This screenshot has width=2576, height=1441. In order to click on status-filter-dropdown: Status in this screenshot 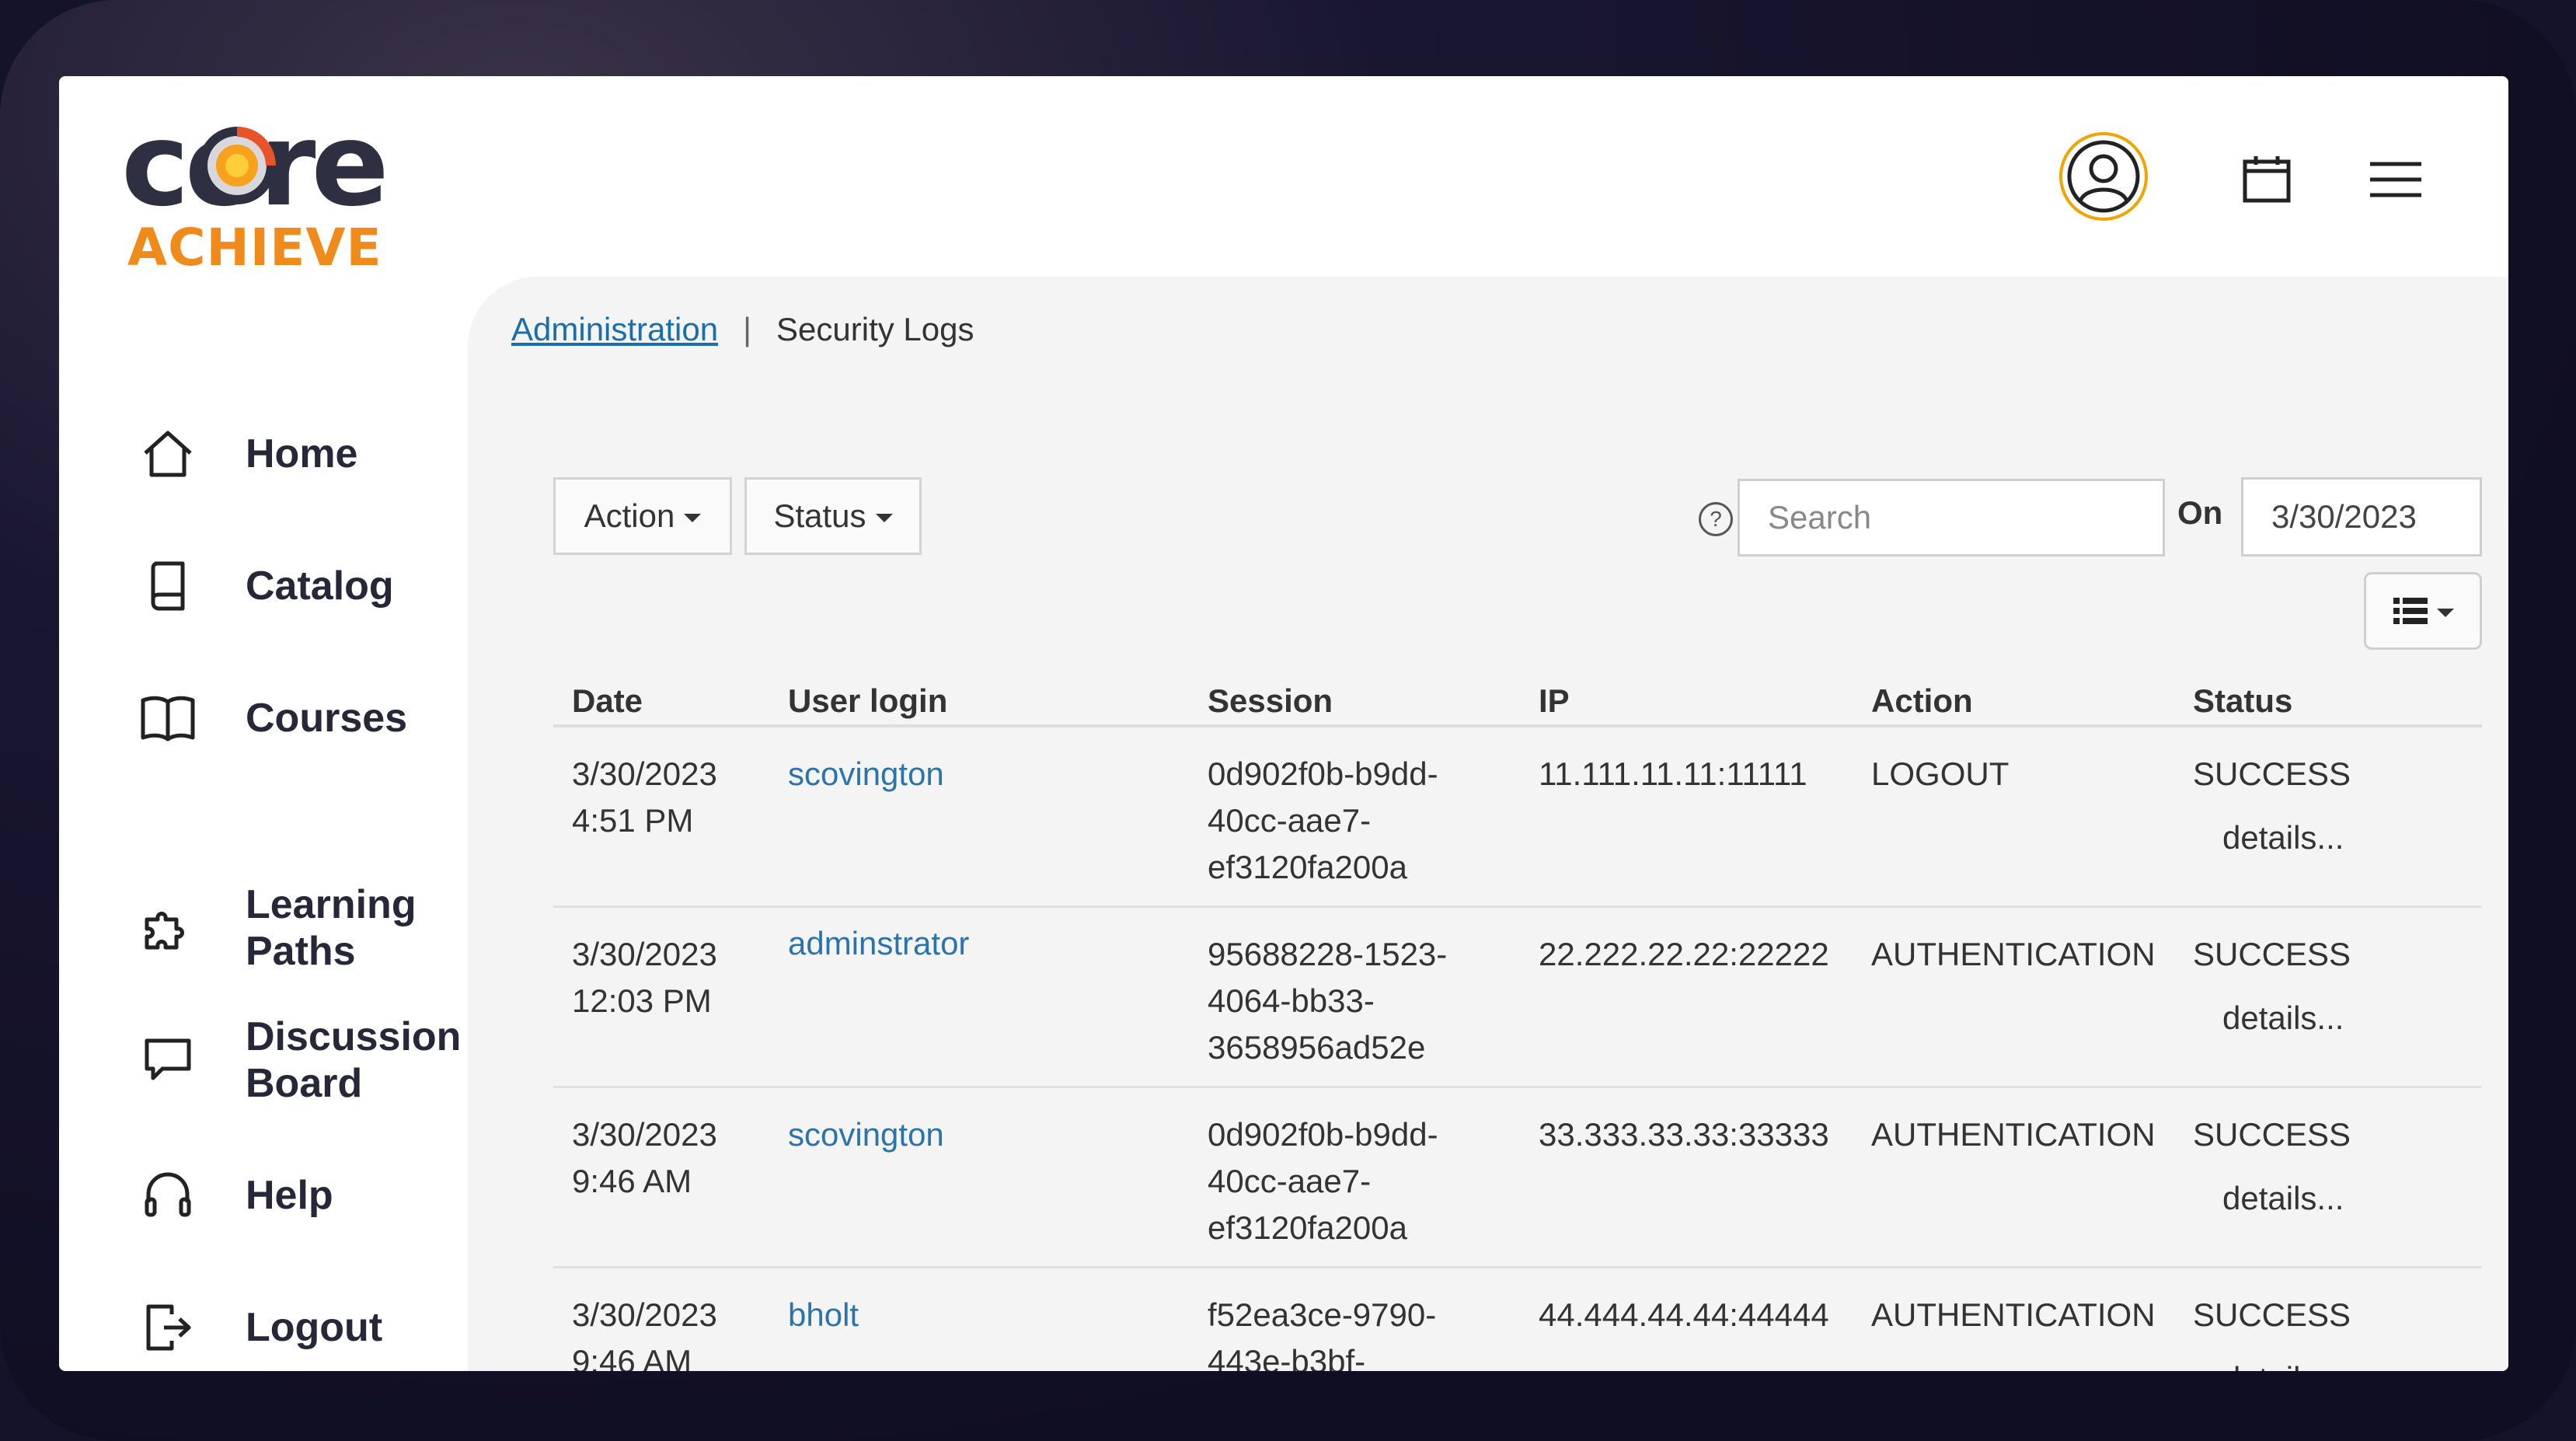, I will do `click(833, 516)`.